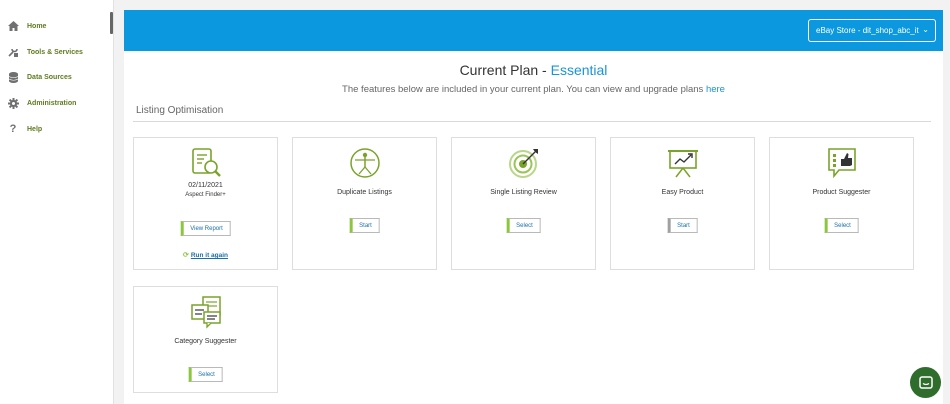 Image resolution: width=950 pixels, height=404 pixels. I want to click on target-icon, so click(523, 163).